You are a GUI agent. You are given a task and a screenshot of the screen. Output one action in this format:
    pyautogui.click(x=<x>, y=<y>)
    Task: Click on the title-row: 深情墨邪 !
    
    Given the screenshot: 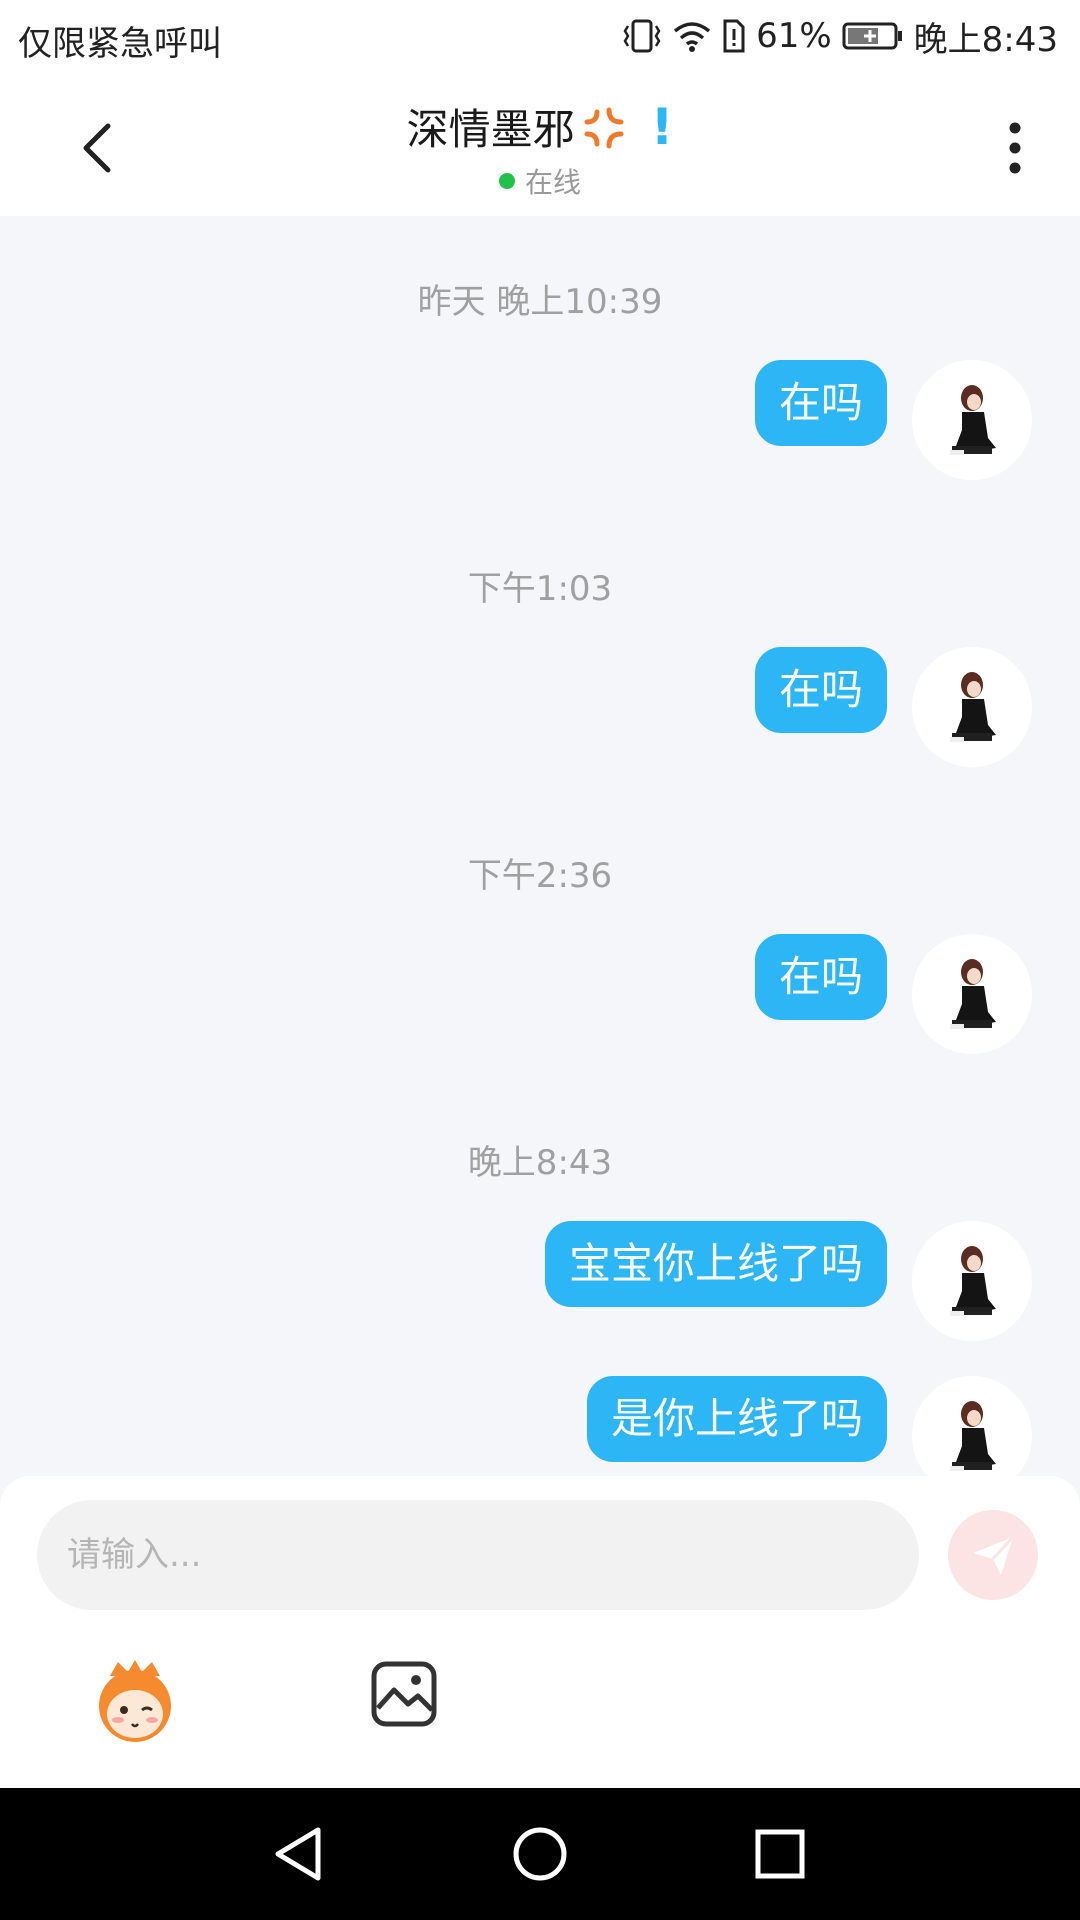 What is the action you would take?
    pyautogui.click(x=540, y=126)
    